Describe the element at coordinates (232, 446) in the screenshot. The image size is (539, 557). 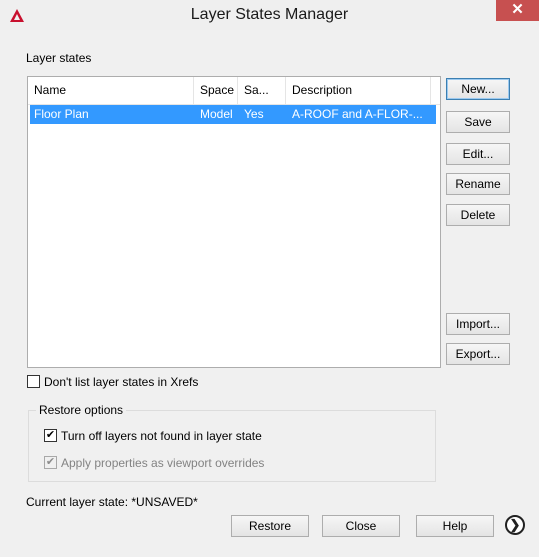
I see `restore-options-group` at that location.